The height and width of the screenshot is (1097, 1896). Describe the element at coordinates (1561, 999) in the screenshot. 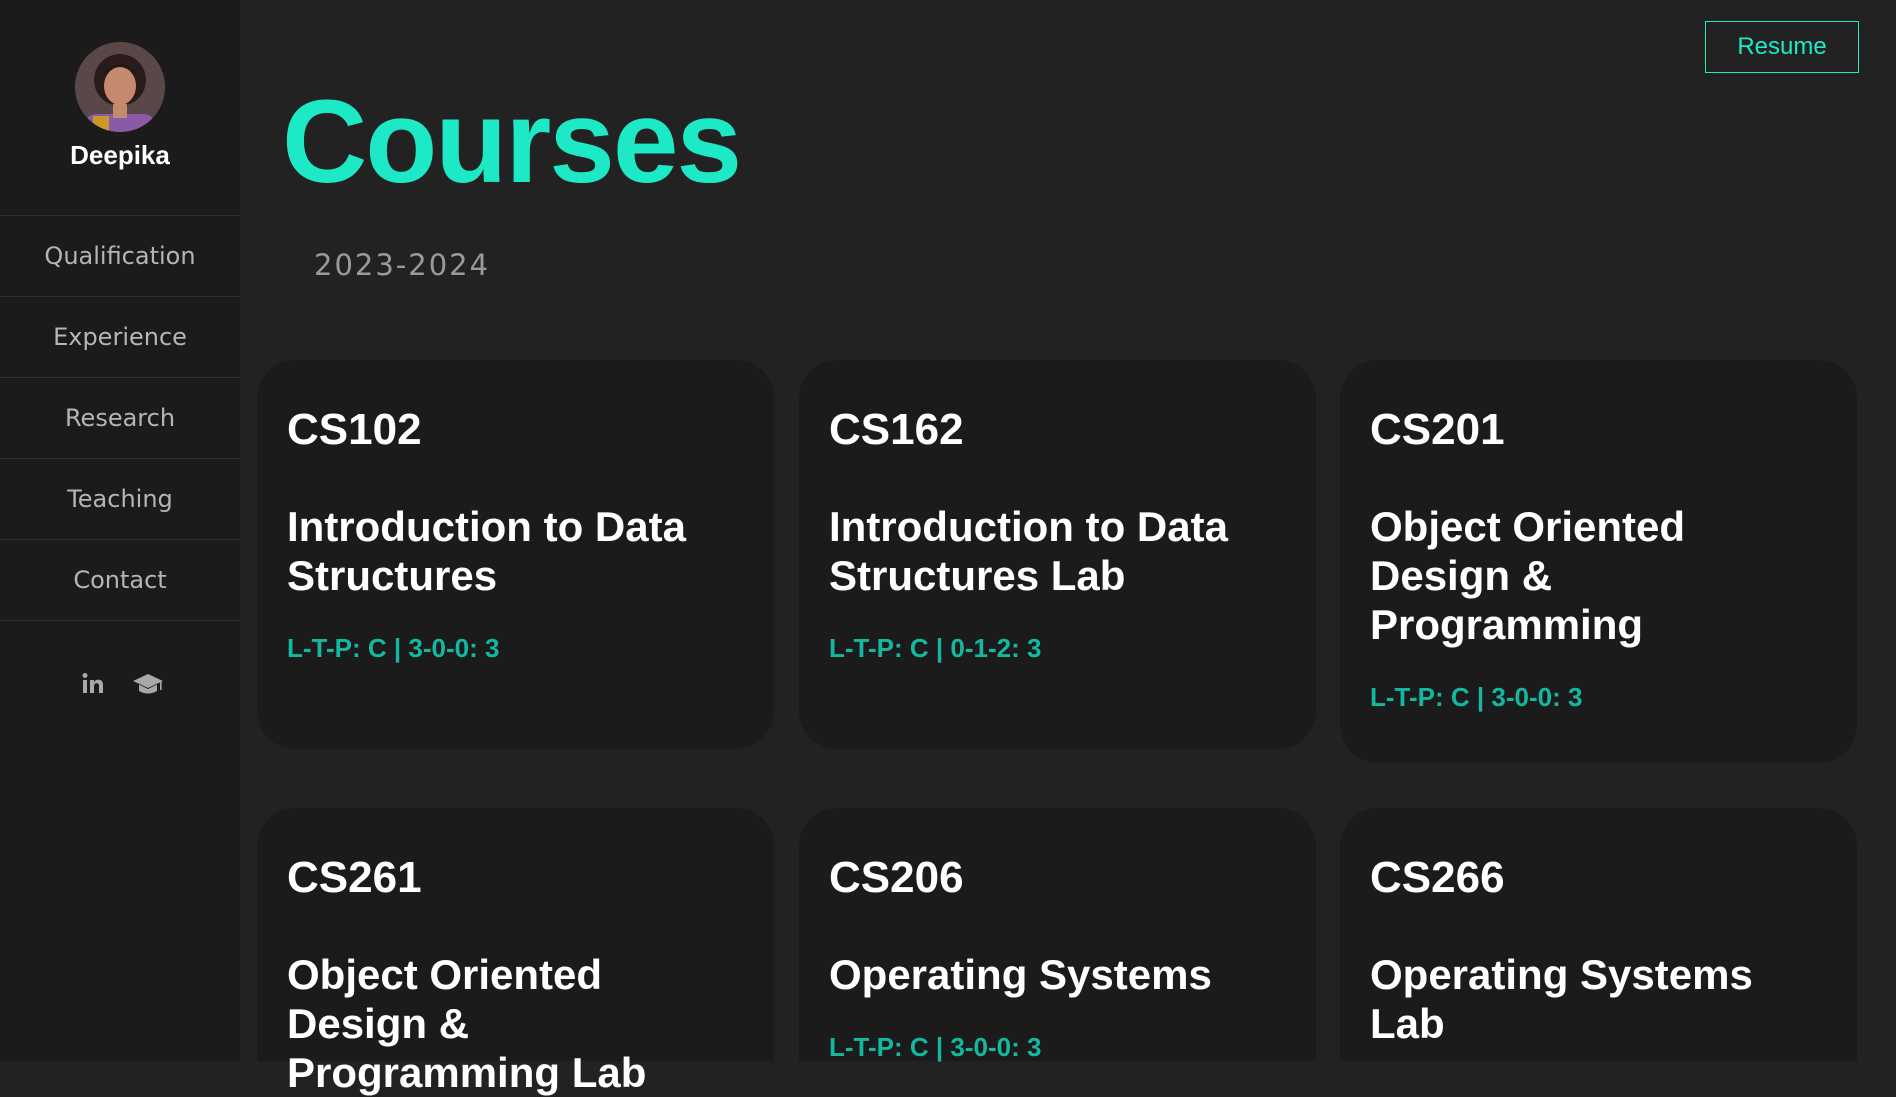

I see `course-name: Operating Systems Lab` at that location.